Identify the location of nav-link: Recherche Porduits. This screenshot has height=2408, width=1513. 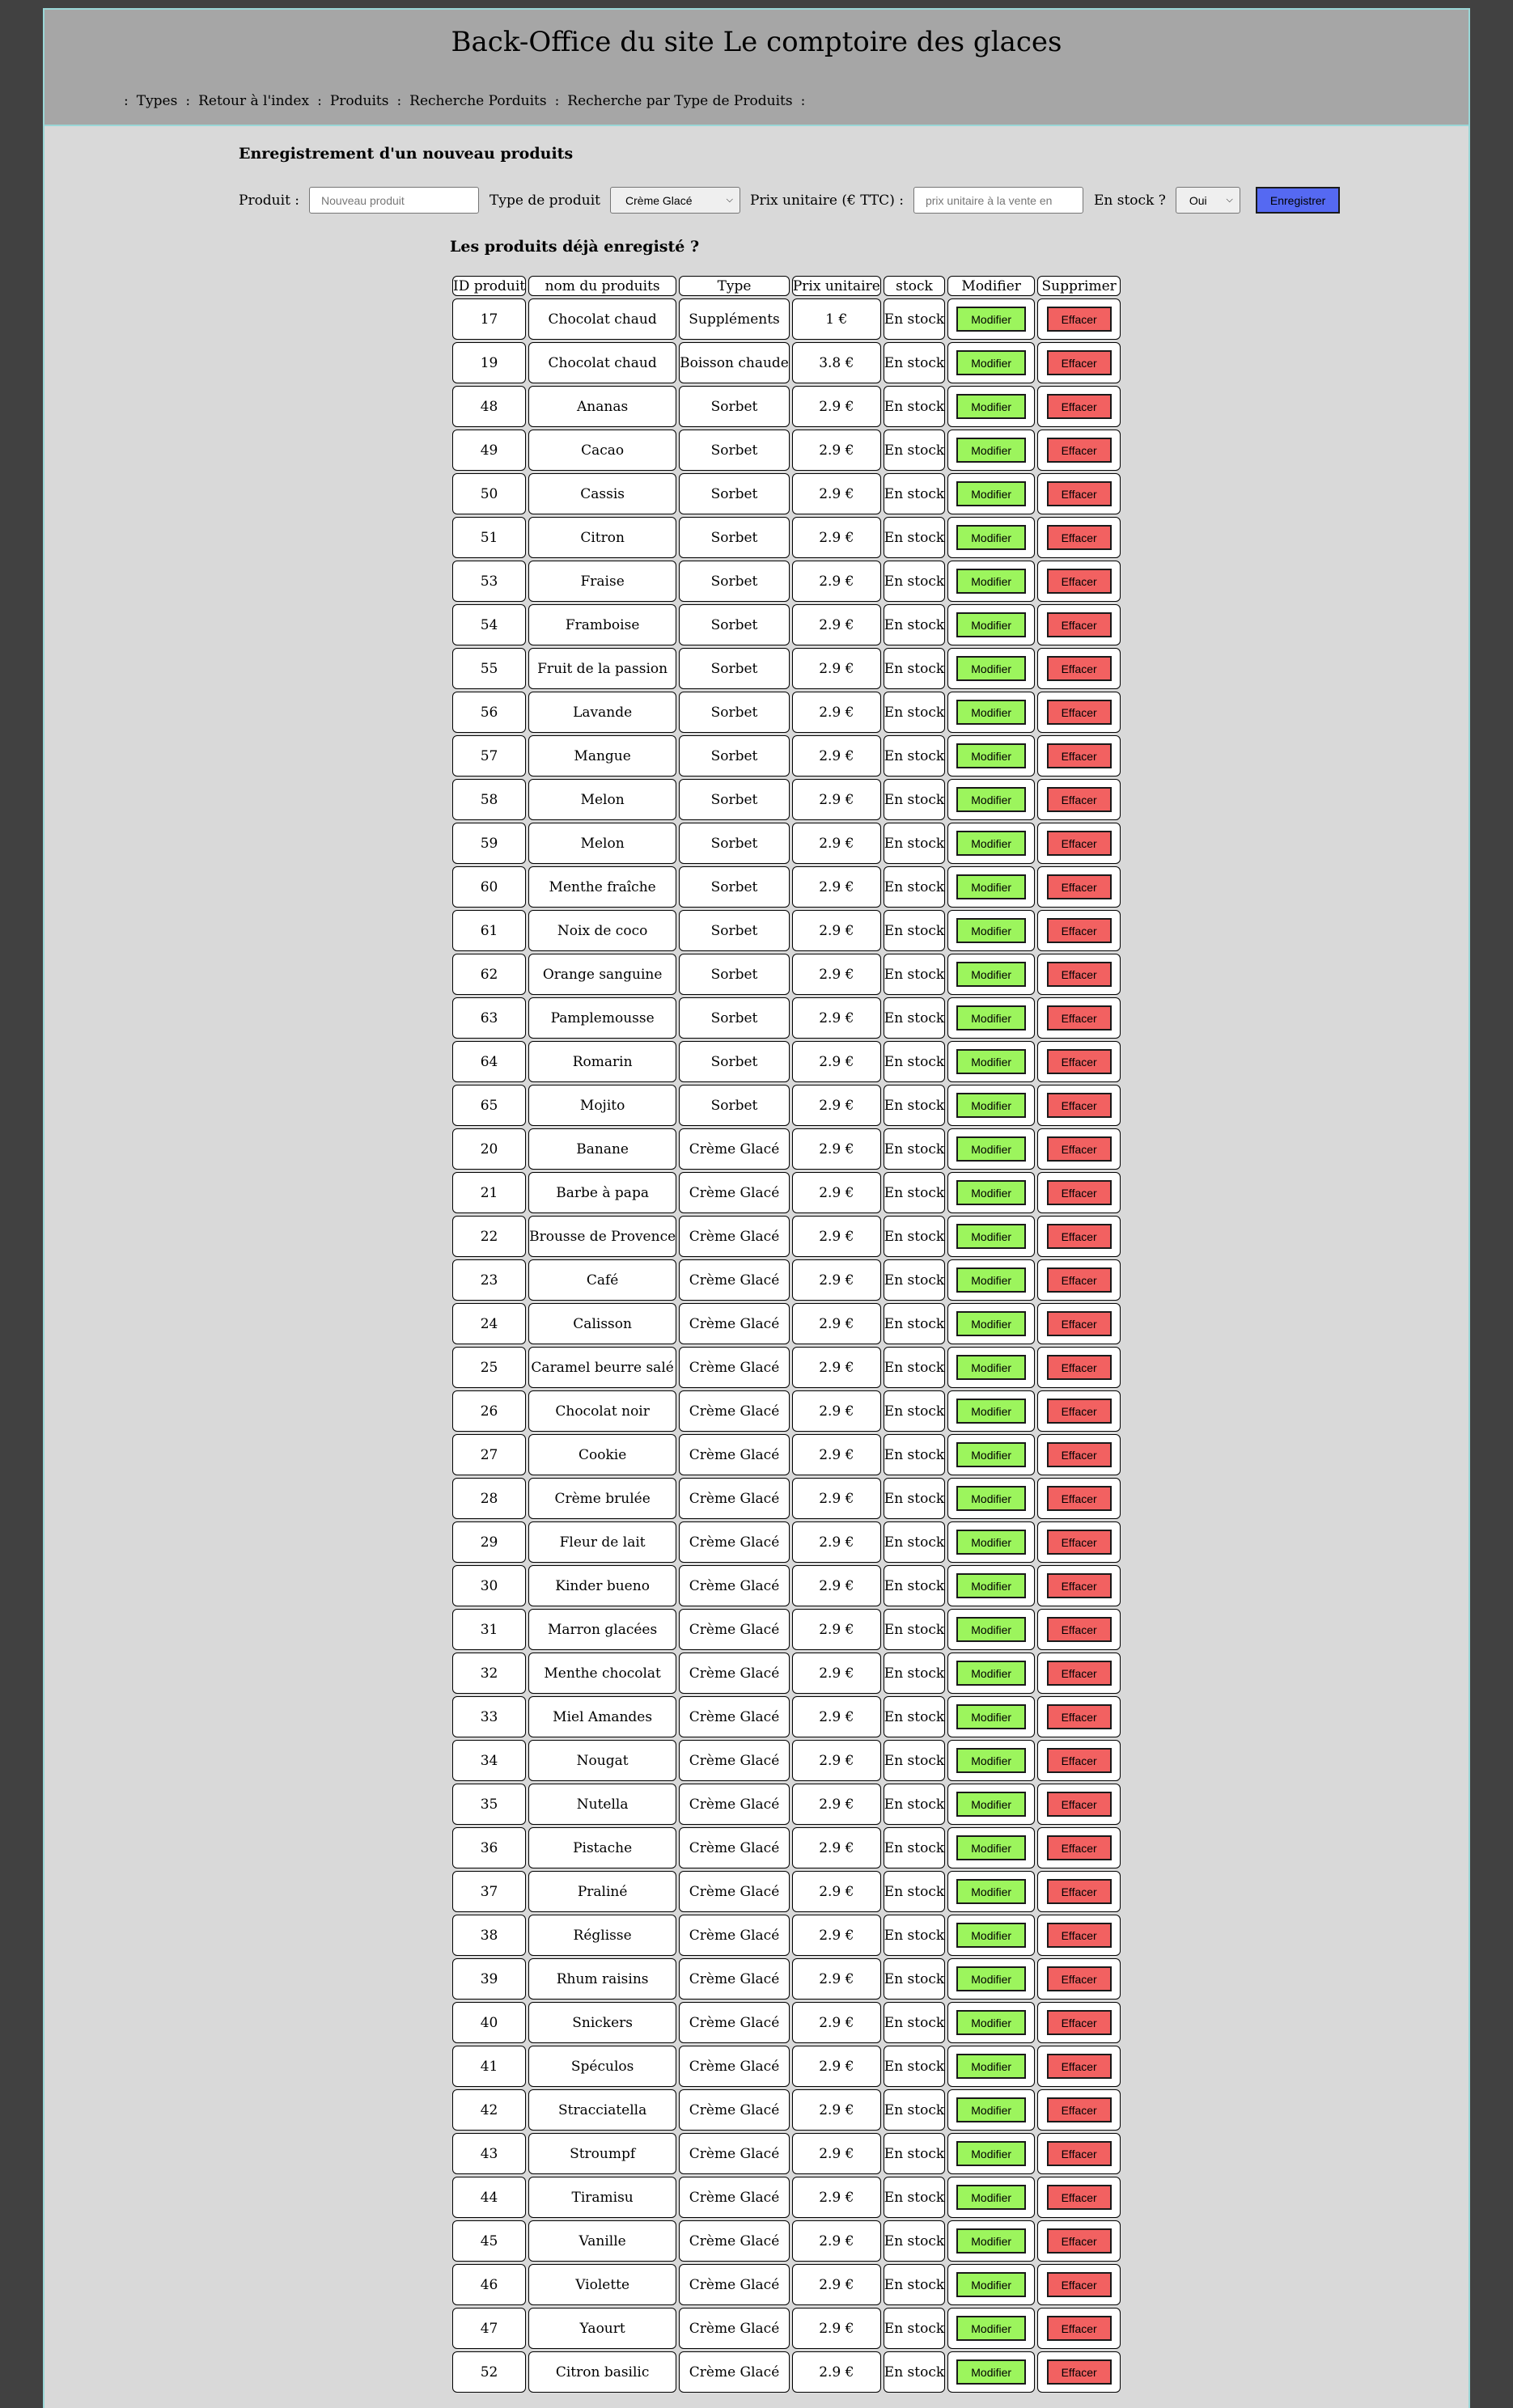
(477, 101).